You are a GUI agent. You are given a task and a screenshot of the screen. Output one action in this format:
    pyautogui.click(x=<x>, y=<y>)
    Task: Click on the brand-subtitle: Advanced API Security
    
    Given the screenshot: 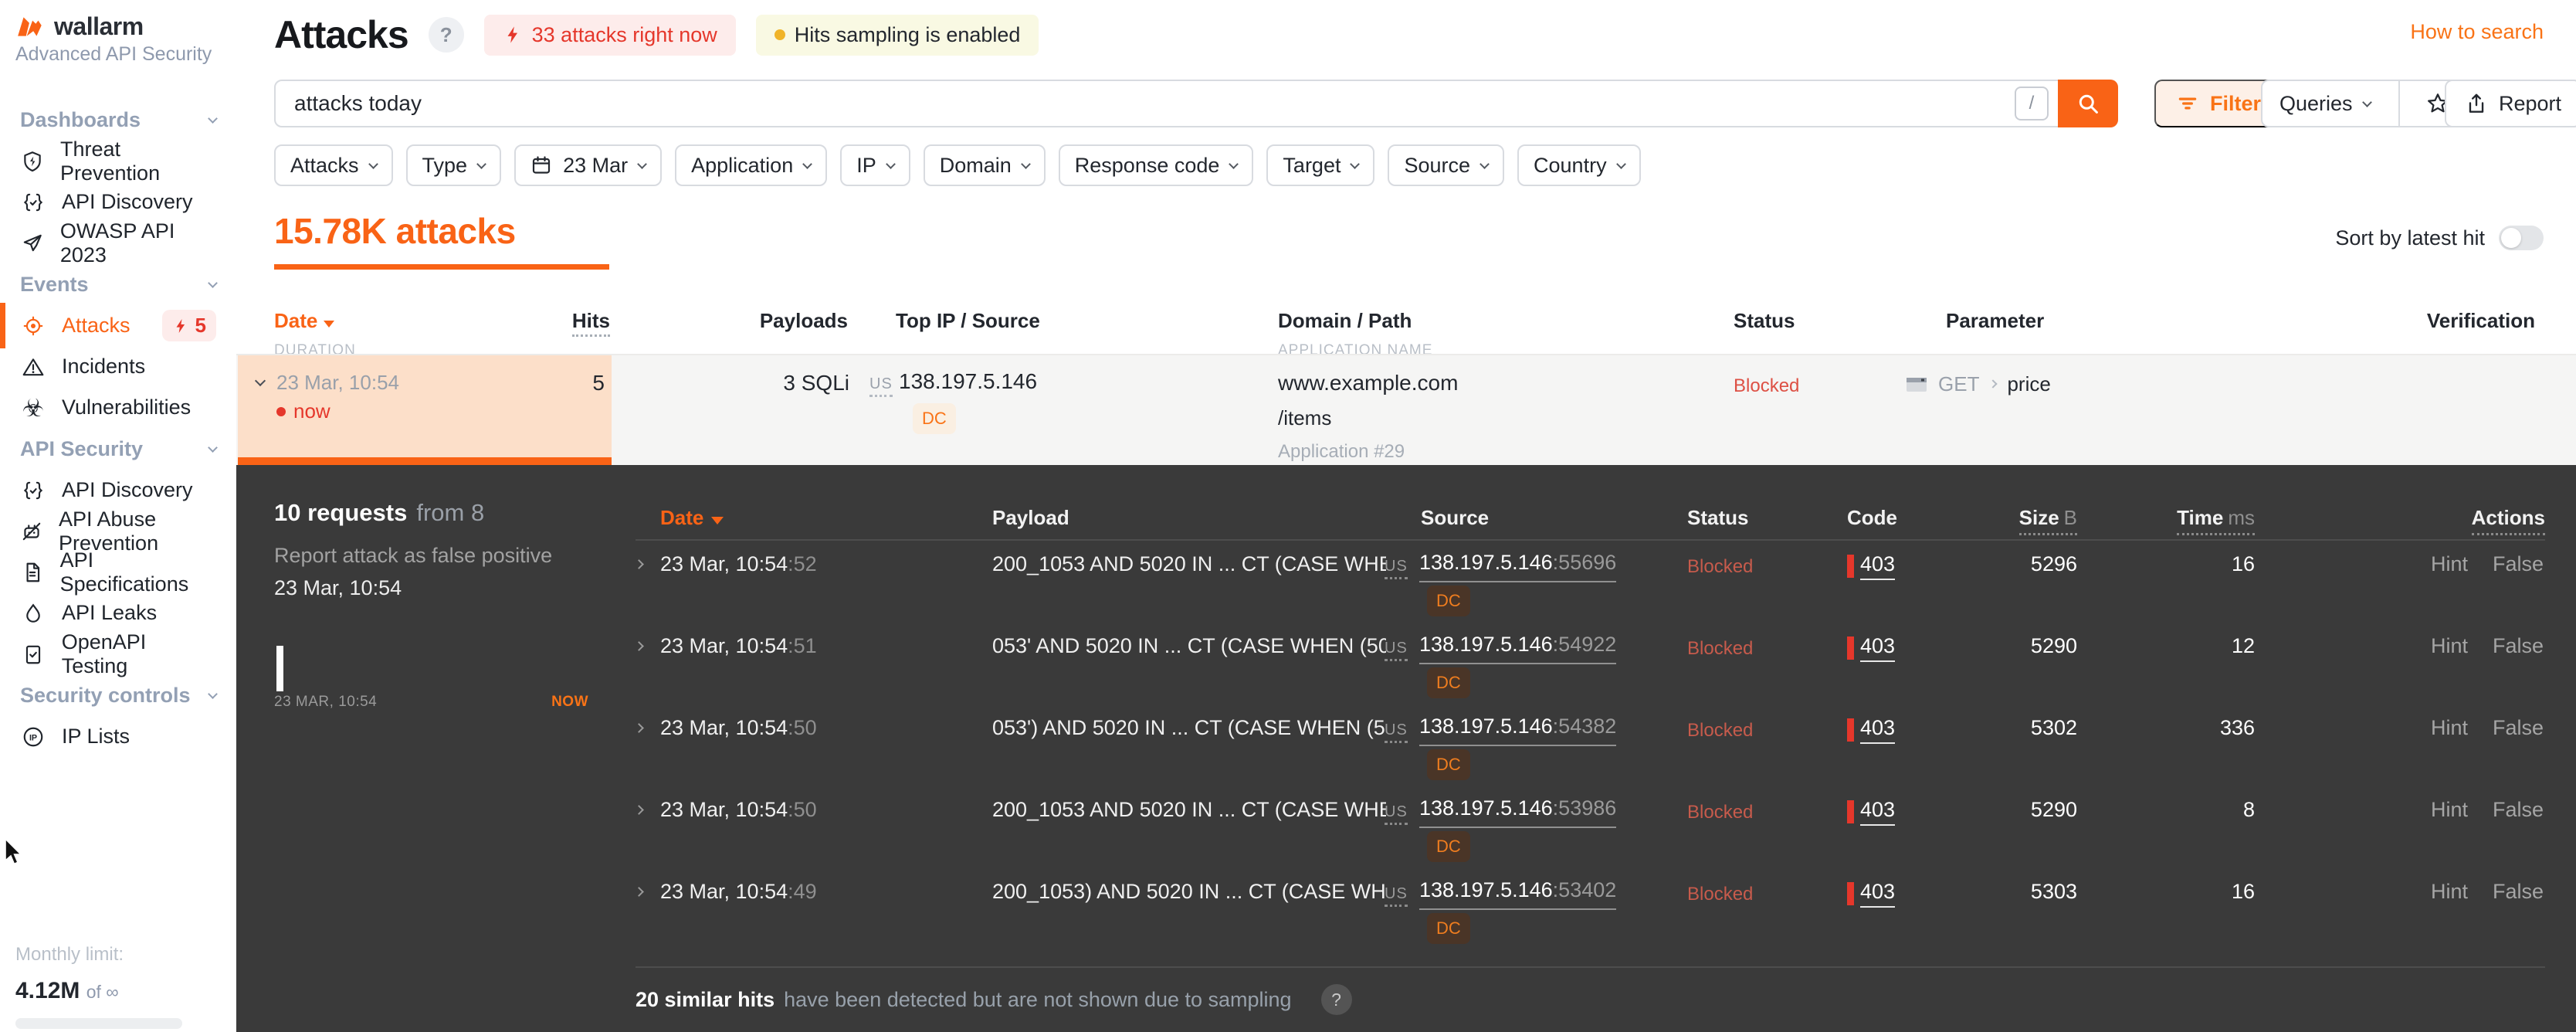 What is the action you would take?
    pyautogui.click(x=113, y=54)
    